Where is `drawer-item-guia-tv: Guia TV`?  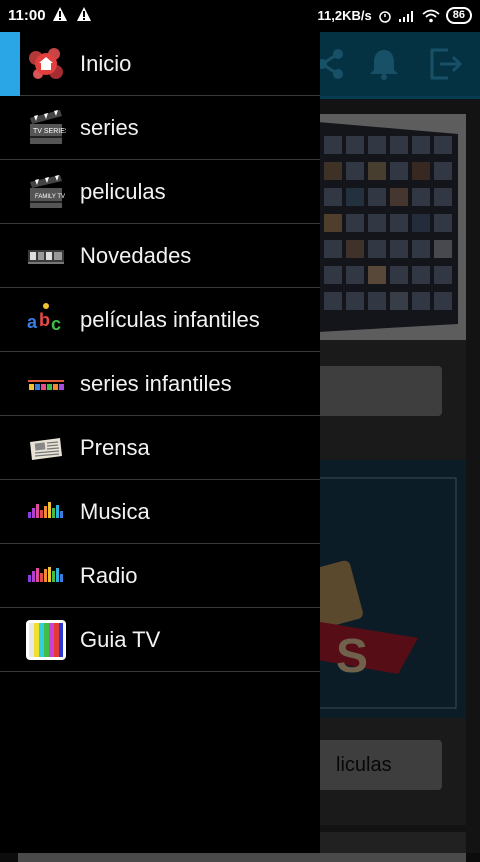 drawer-item-guia-tv: Guia TV is located at coordinates (160, 640).